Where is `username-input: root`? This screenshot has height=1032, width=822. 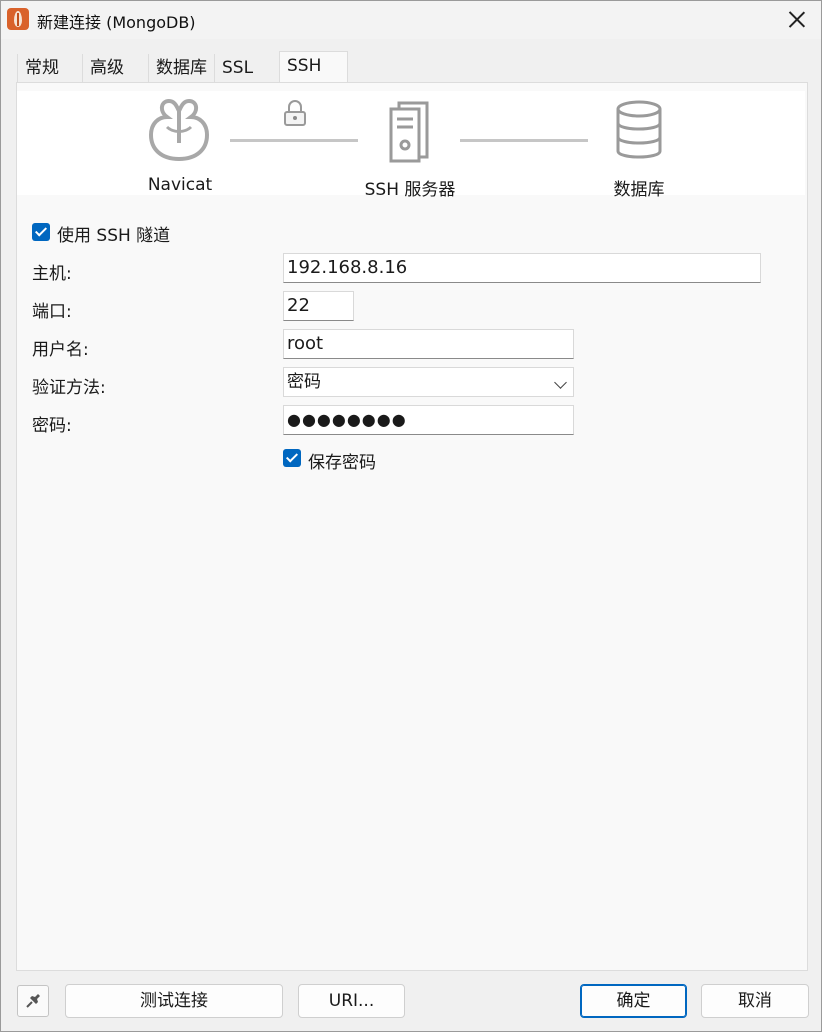
username-input: root is located at coordinates (428, 344).